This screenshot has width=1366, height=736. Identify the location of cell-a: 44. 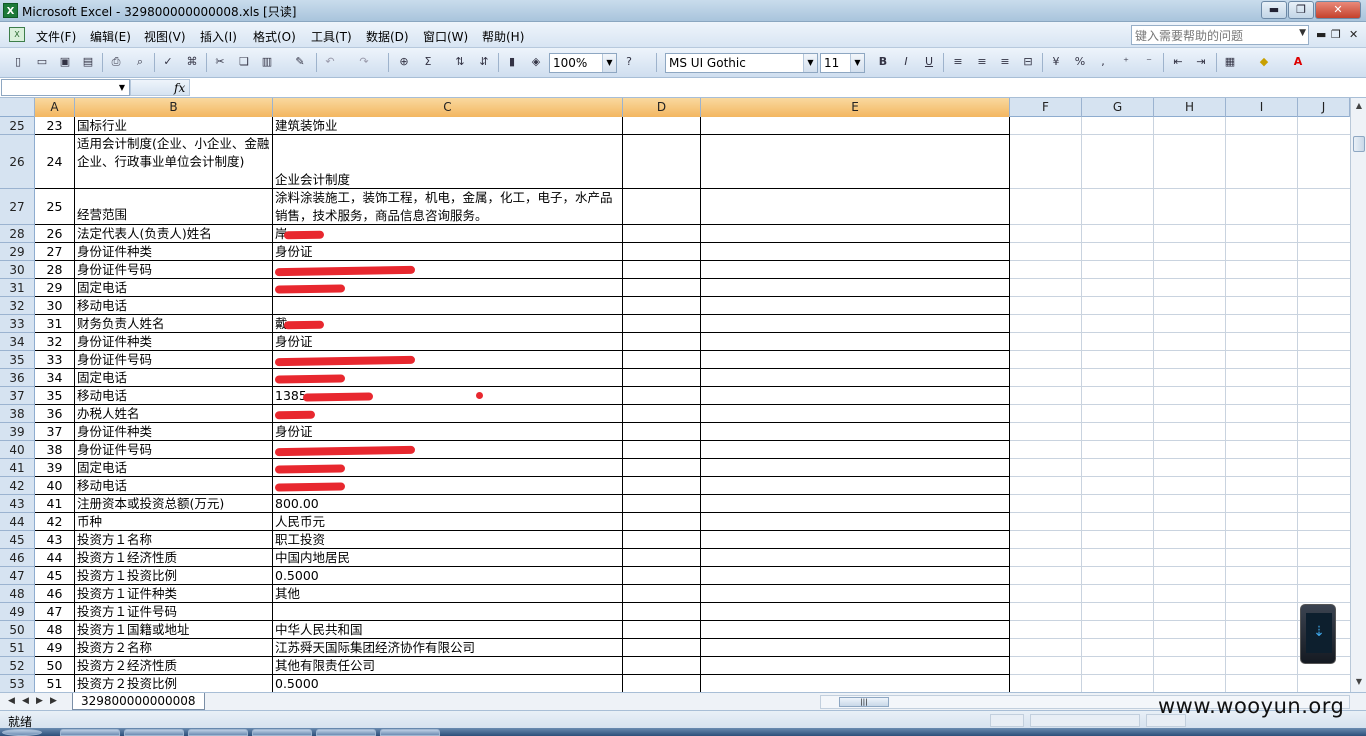
(55, 558).